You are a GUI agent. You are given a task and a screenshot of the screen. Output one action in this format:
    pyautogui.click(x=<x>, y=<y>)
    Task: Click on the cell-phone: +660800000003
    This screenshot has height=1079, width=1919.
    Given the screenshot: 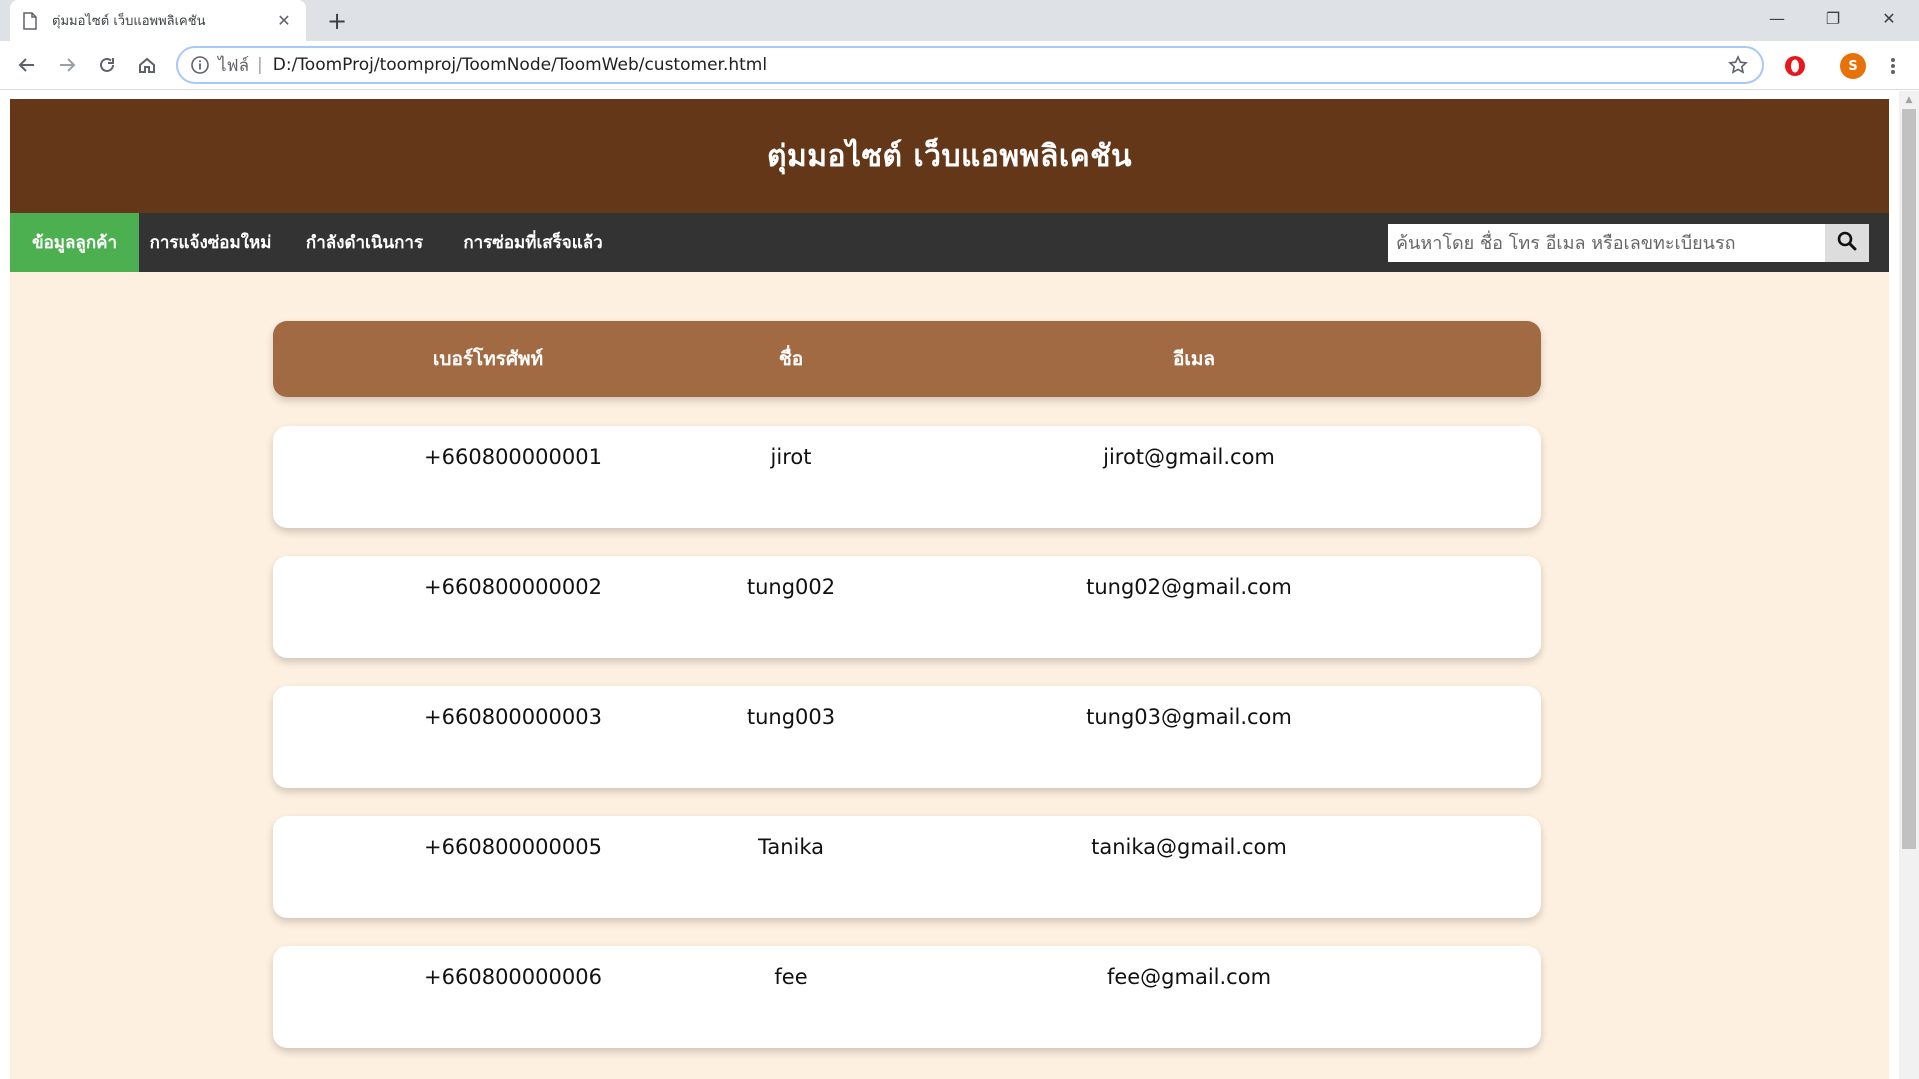 What is the action you would take?
    pyautogui.click(x=513, y=717)
    